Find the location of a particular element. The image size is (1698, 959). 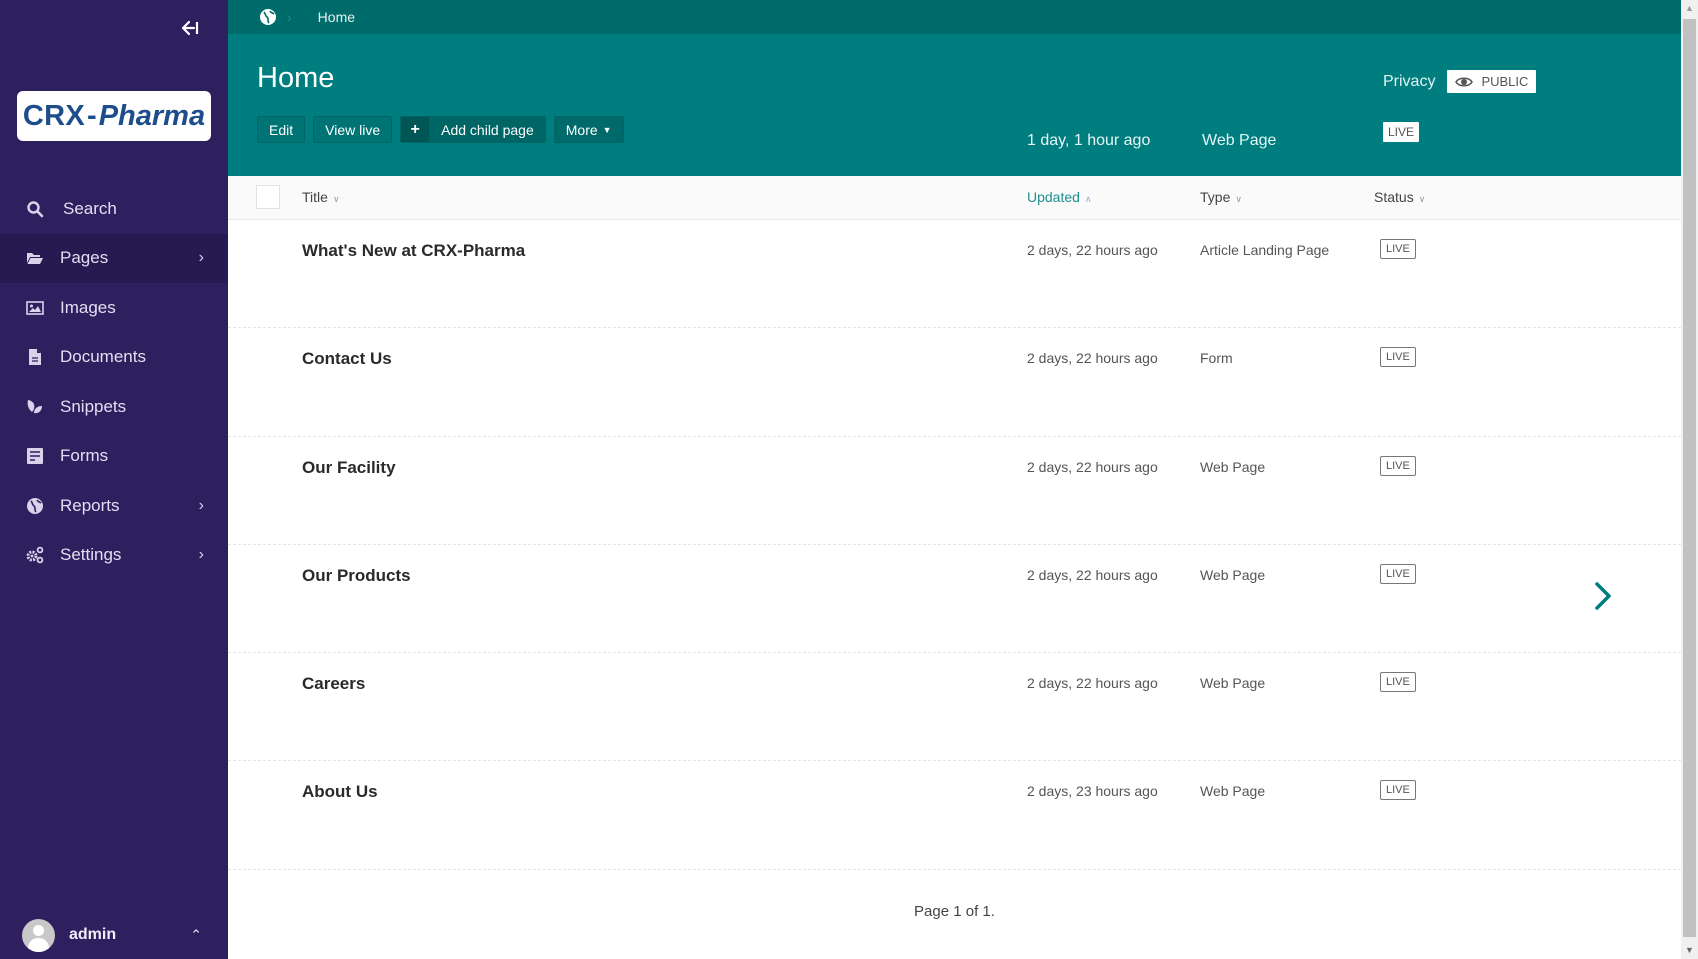

sidebar-item-images: Images is located at coordinates (114, 308).